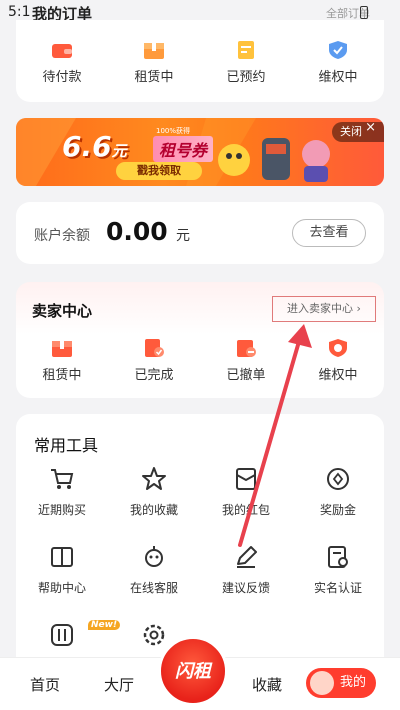 The width and height of the screenshot is (400, 710). What do you see at coordinates (62, 635) in the screenshot?
I see `sliders-icon` at bounding box center [62, 635].